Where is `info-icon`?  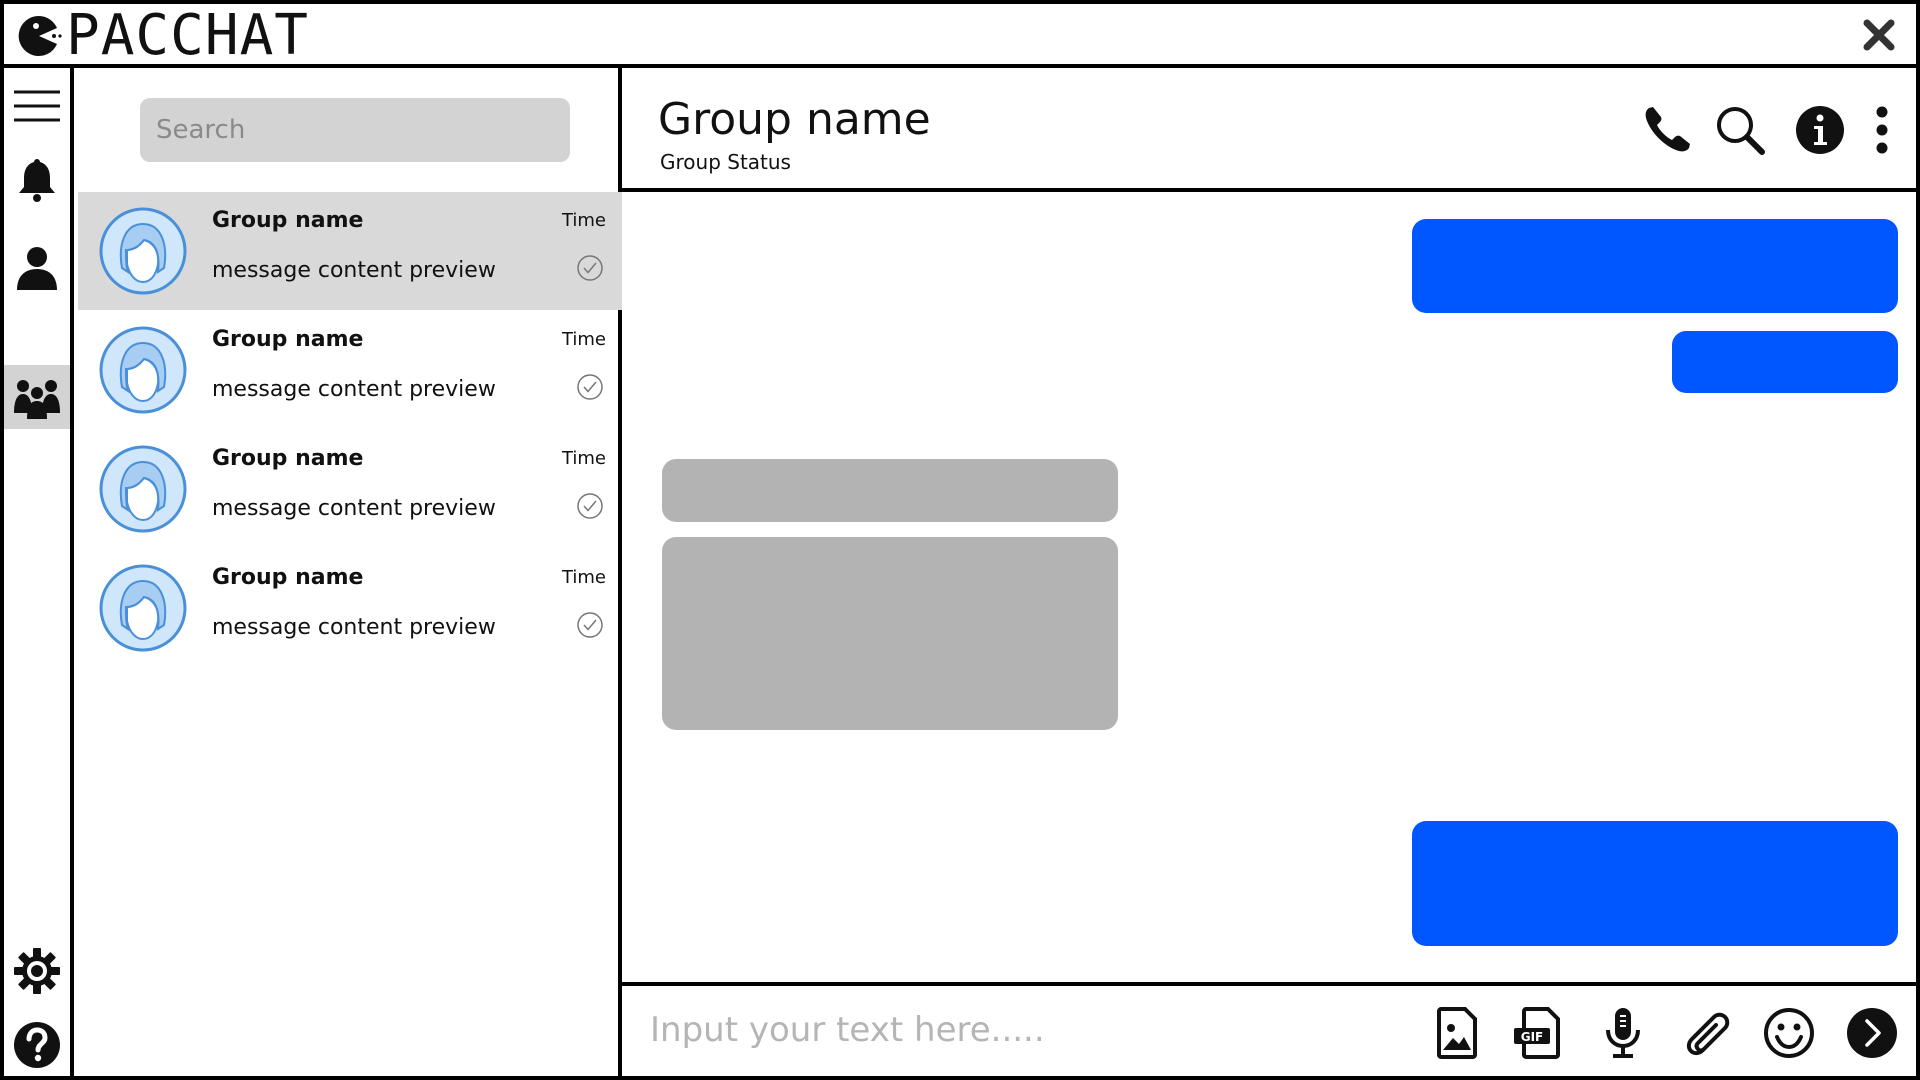
info-icon is located at coordinates (1820, 130).